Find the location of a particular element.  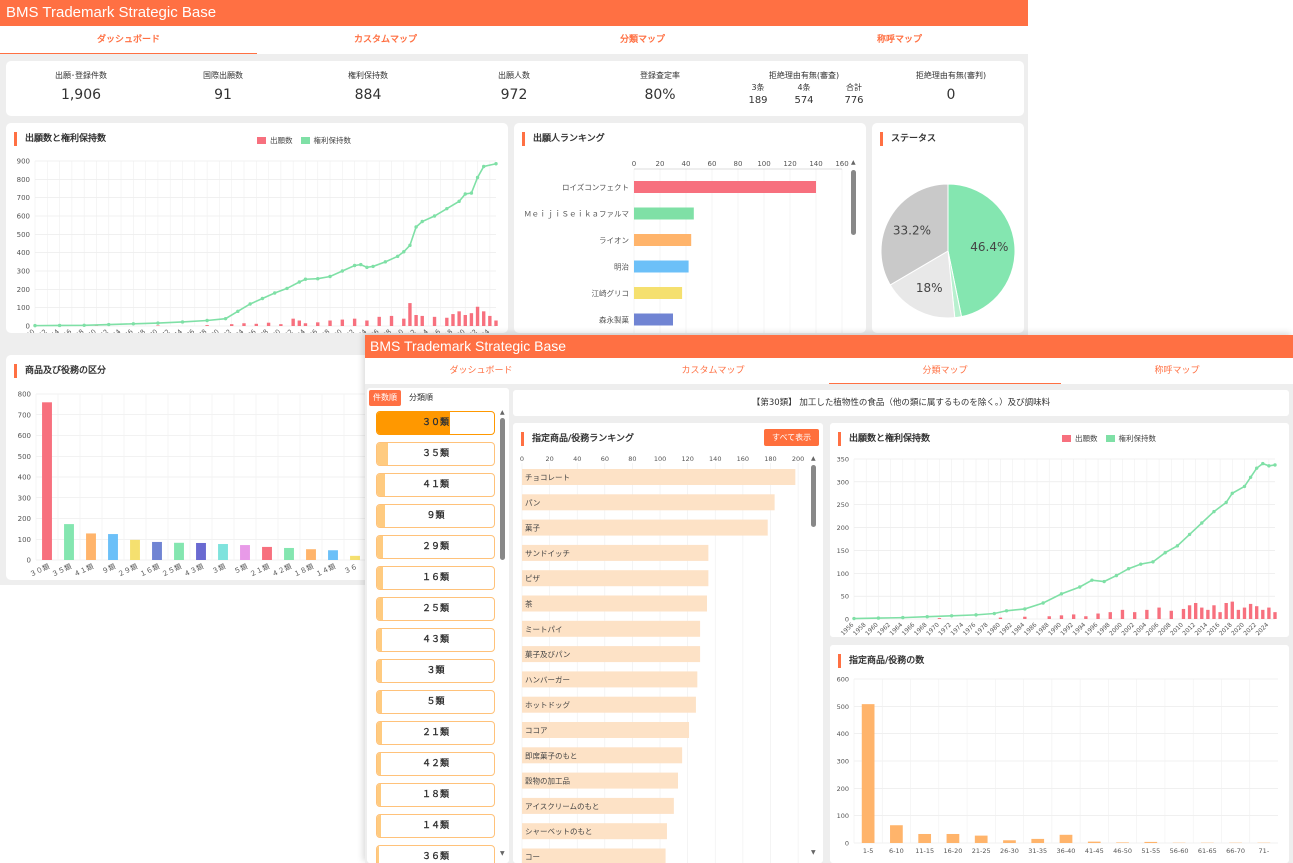

x-tick-label: 40 is located at coordinates (577, 459).